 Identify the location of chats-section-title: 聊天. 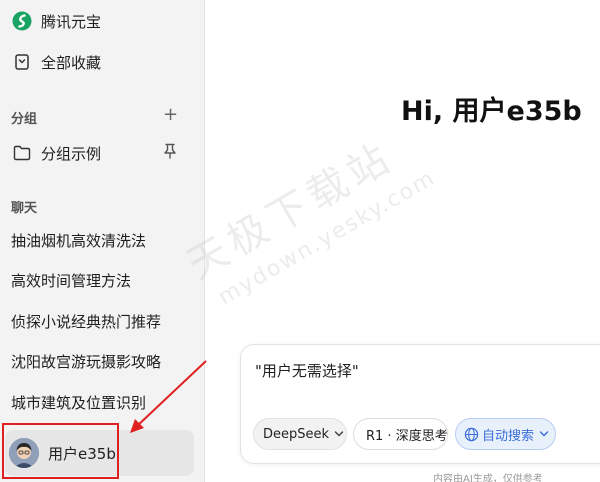
(24, 208).